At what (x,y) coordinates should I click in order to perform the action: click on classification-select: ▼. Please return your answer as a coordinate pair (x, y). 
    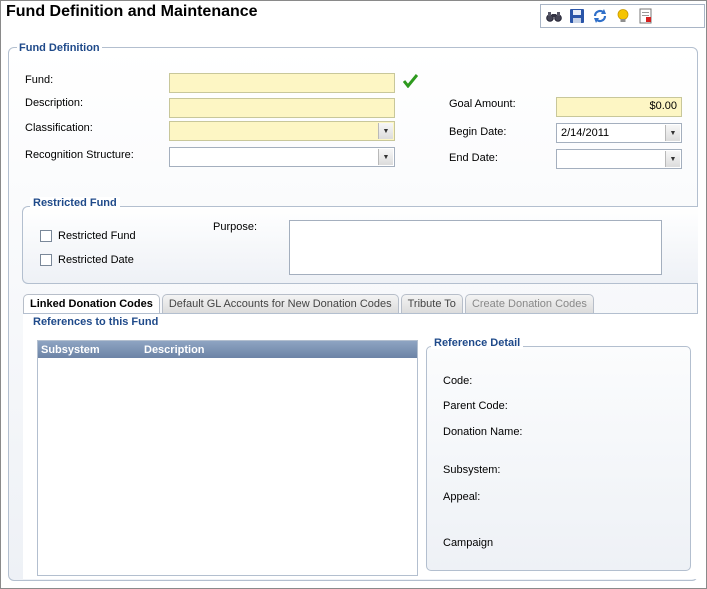
    Looking at the image, I should click on (282, 131).